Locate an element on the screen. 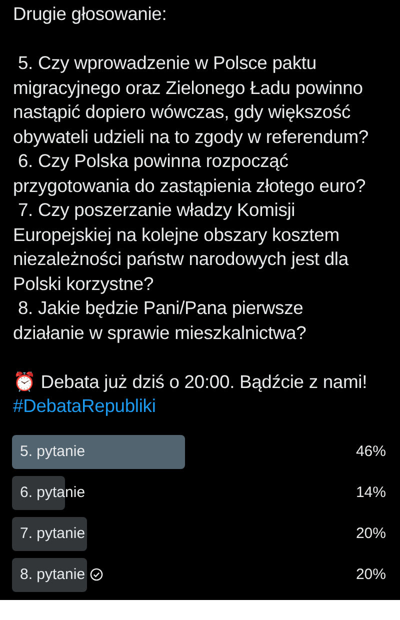  poll-option-label: 7. pytanie is located at coordinates (53, 533).